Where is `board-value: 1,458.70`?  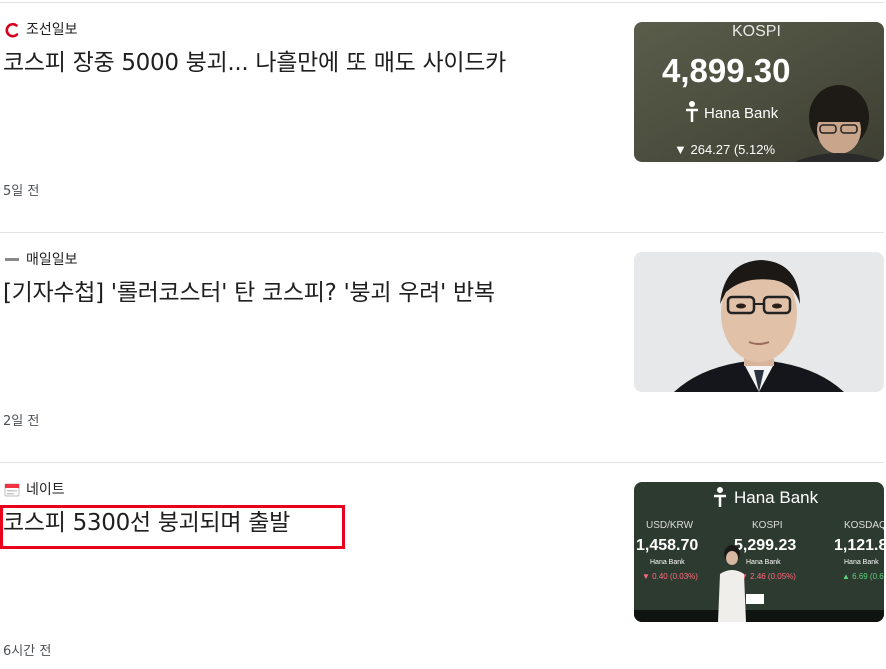 board-value: 1,458.70 is located at coordinates (667, 545).